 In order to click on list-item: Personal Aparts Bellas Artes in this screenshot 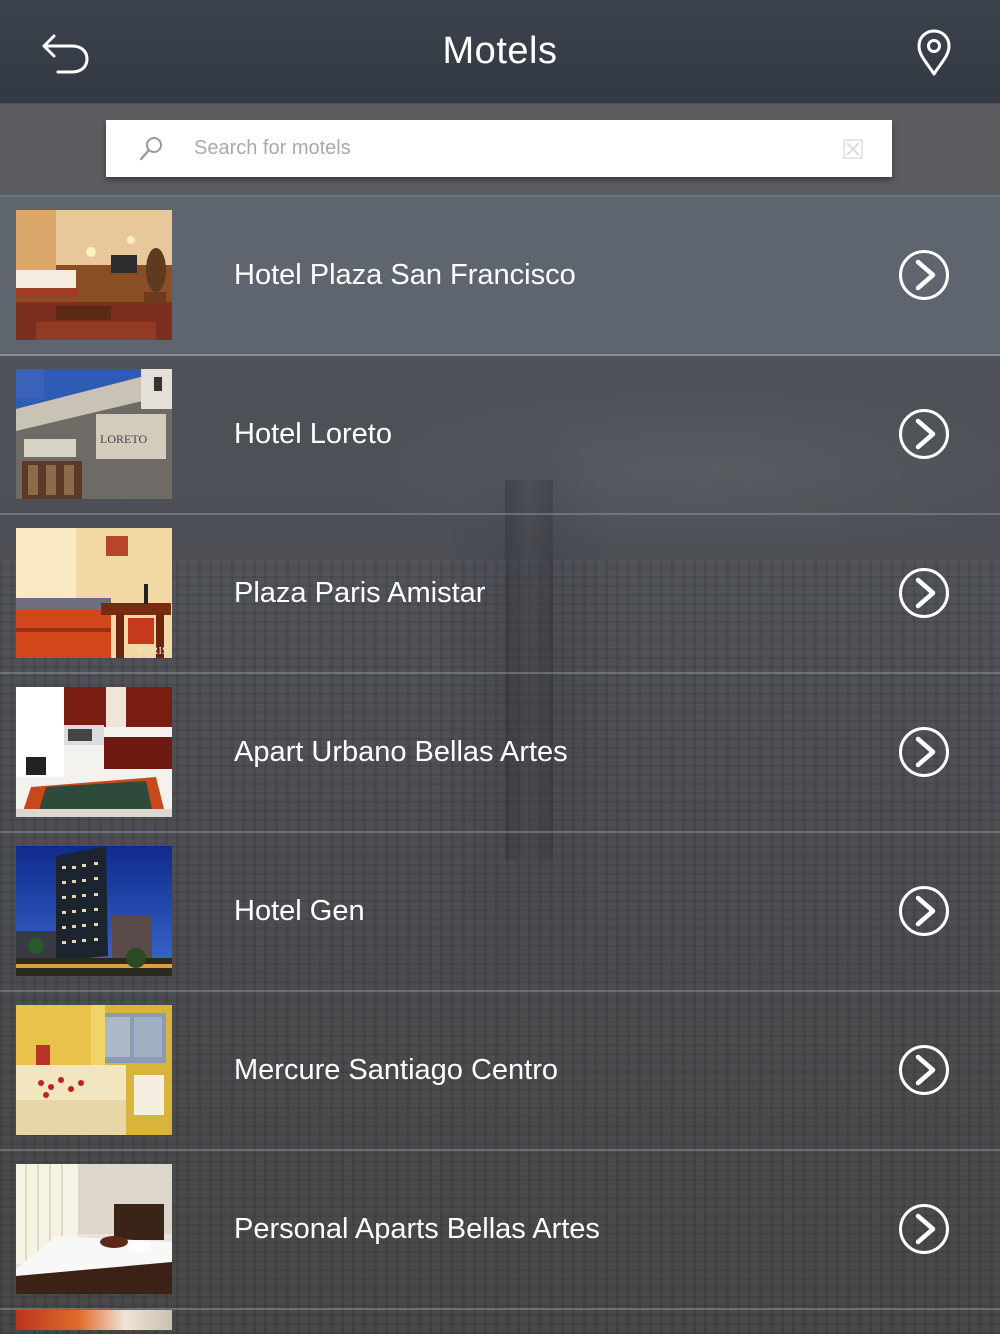, I will do `click(500, 1230)`.